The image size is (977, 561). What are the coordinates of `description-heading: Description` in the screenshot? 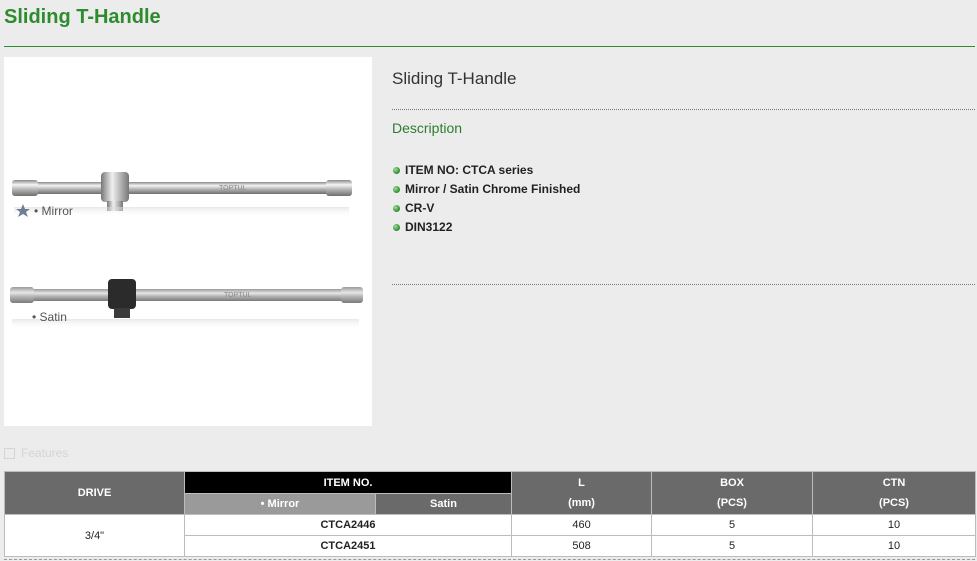 It's located at (427, 128).